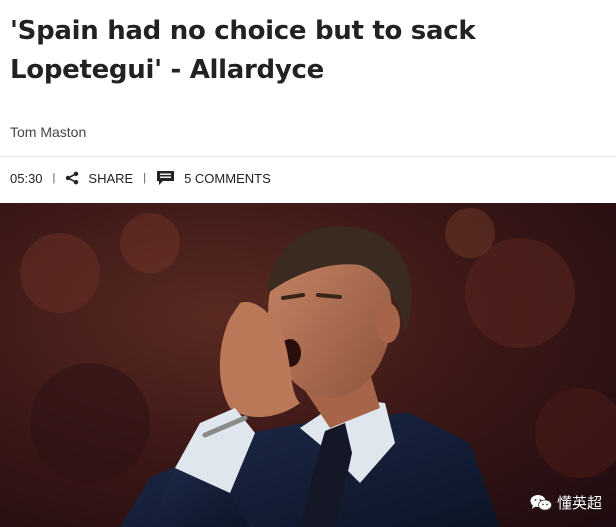 Image resolution: width=616 pixels, height=527 pixels. What do you see at coordinates (541, 502) in the screenshot?
I see `wechat-icon` at bounding box center [541, 502].